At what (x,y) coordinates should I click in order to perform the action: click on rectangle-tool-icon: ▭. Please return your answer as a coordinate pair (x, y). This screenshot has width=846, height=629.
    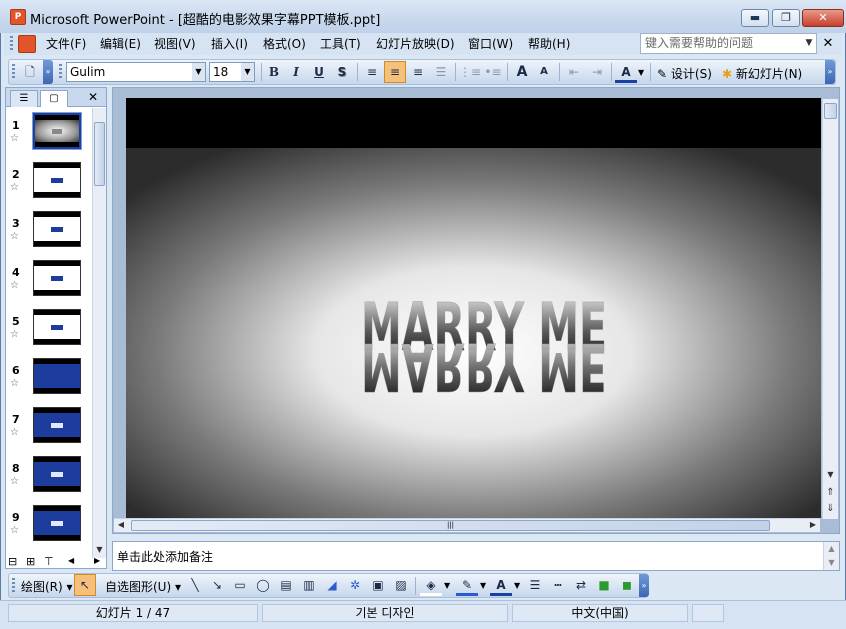
    Looking at the image, I should click on (240, 585).